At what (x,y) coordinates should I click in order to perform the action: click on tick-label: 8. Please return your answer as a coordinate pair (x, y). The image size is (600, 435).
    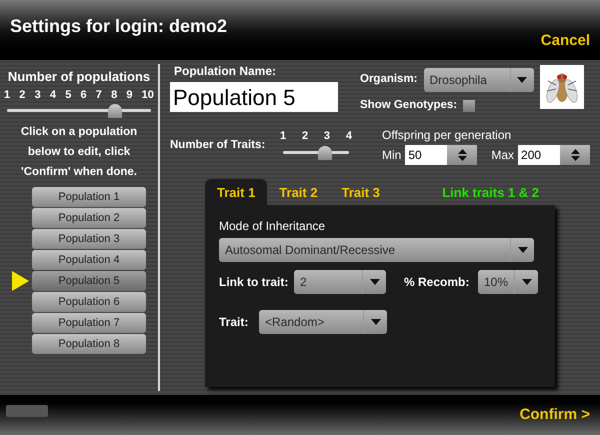
    Looking at the image, I should click on (114, 95).